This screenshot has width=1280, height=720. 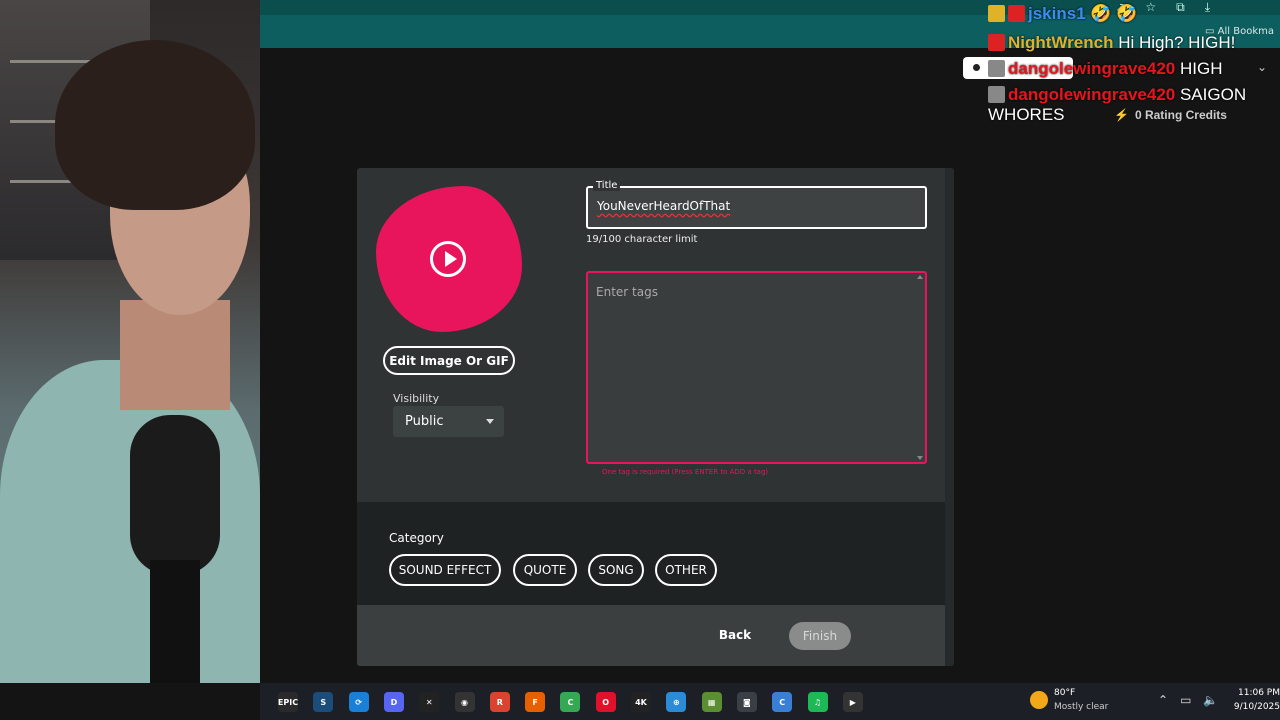 I want to click on microphone, so click(x=175, y=495).